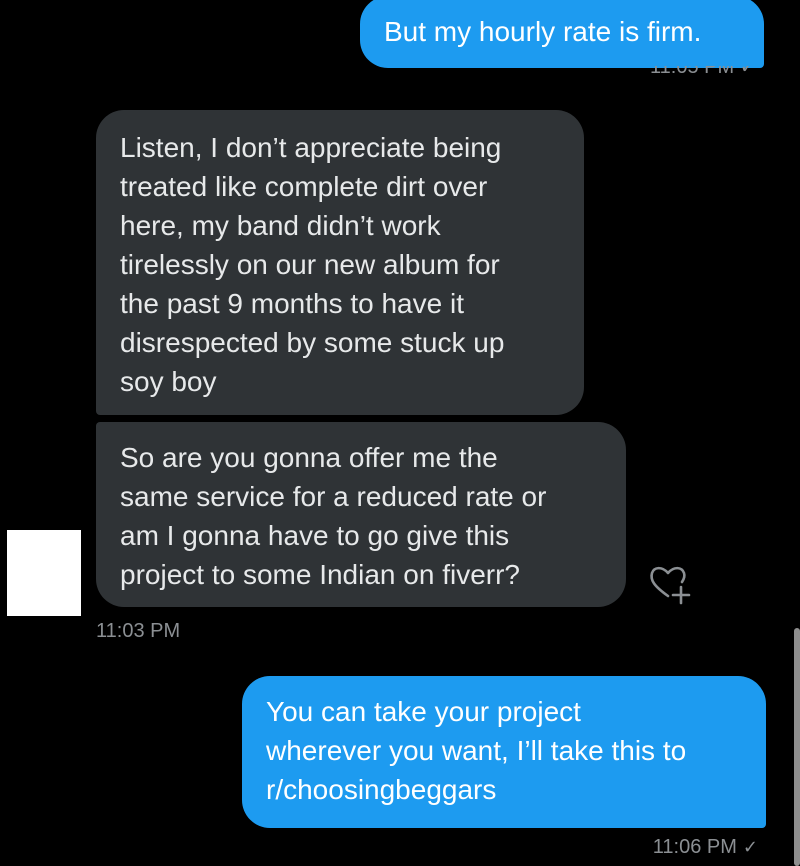 The height and width of the screenshot is (866, 800). I want to click on avatar, so click(44, 573).